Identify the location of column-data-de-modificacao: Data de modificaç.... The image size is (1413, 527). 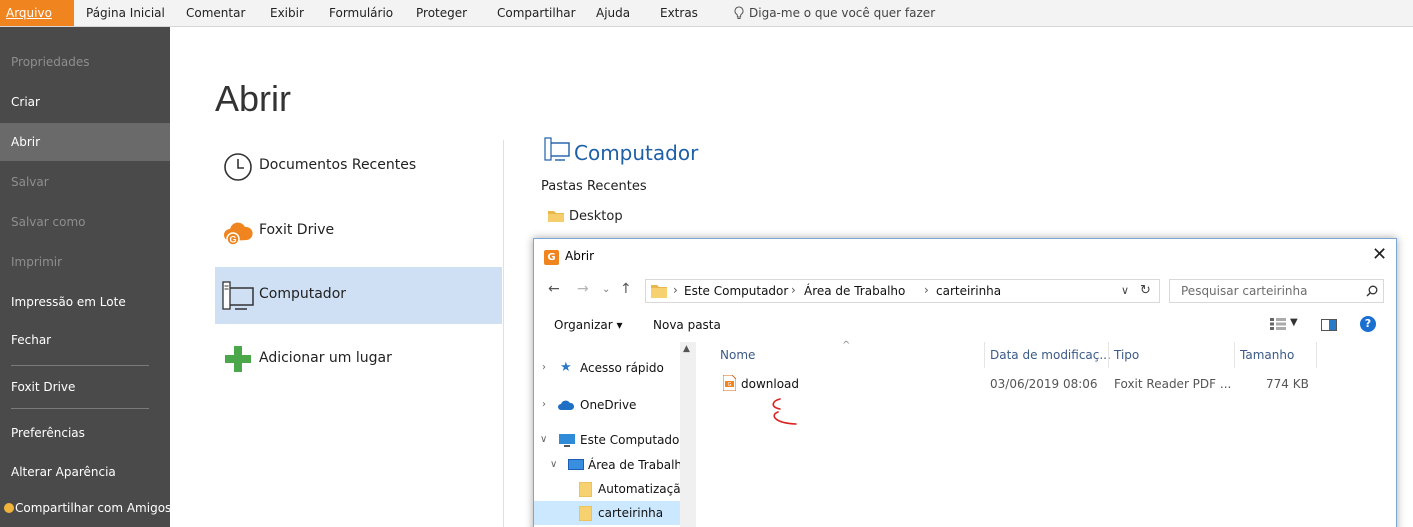
(1050, 355).